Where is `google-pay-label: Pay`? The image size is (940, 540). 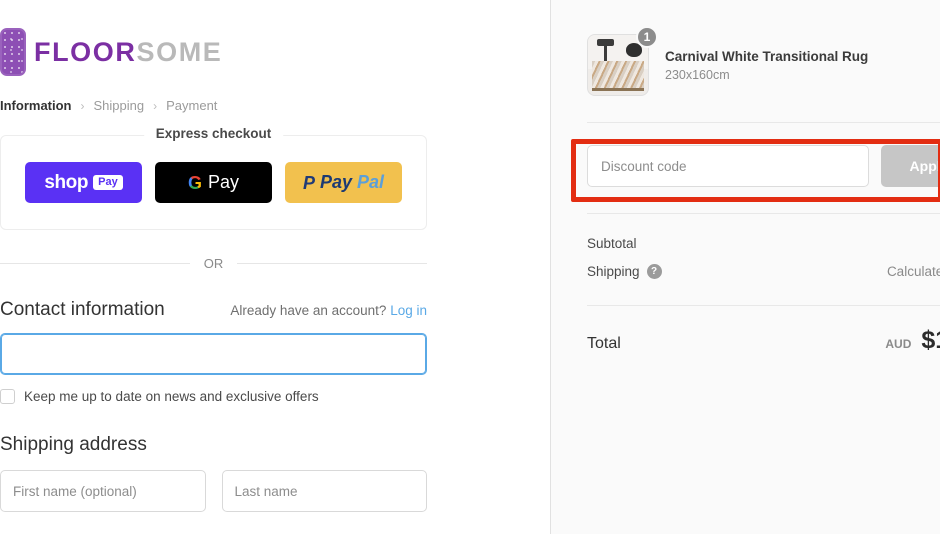 google-pay-label: Pay is located at coordinates (223, 182).